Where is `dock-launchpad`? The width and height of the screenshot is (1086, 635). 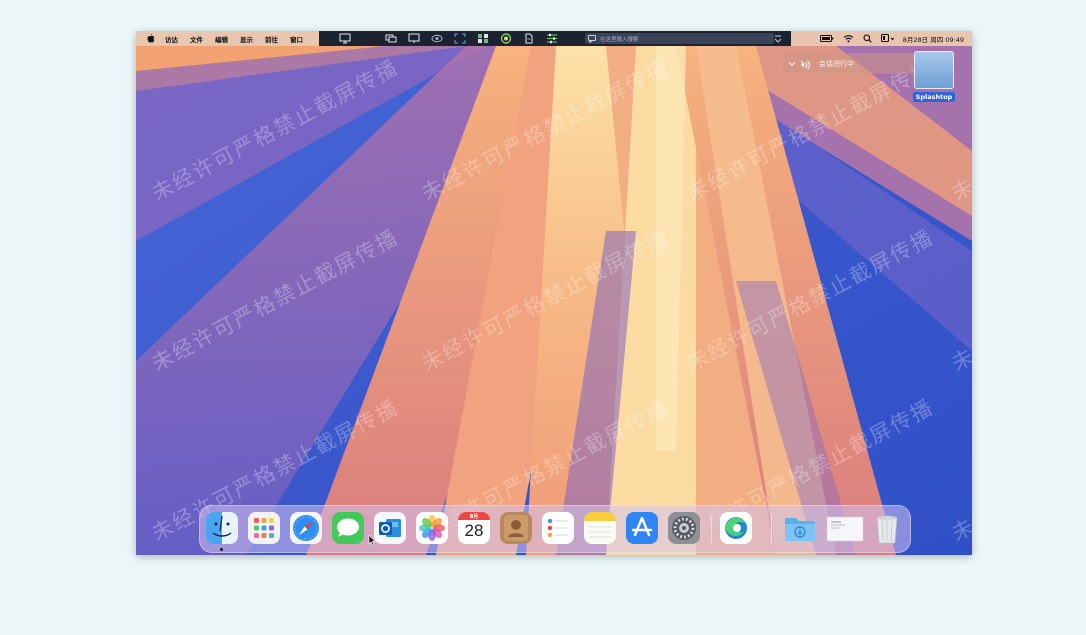 dock-launchpad is located at coordinates (264, 528).